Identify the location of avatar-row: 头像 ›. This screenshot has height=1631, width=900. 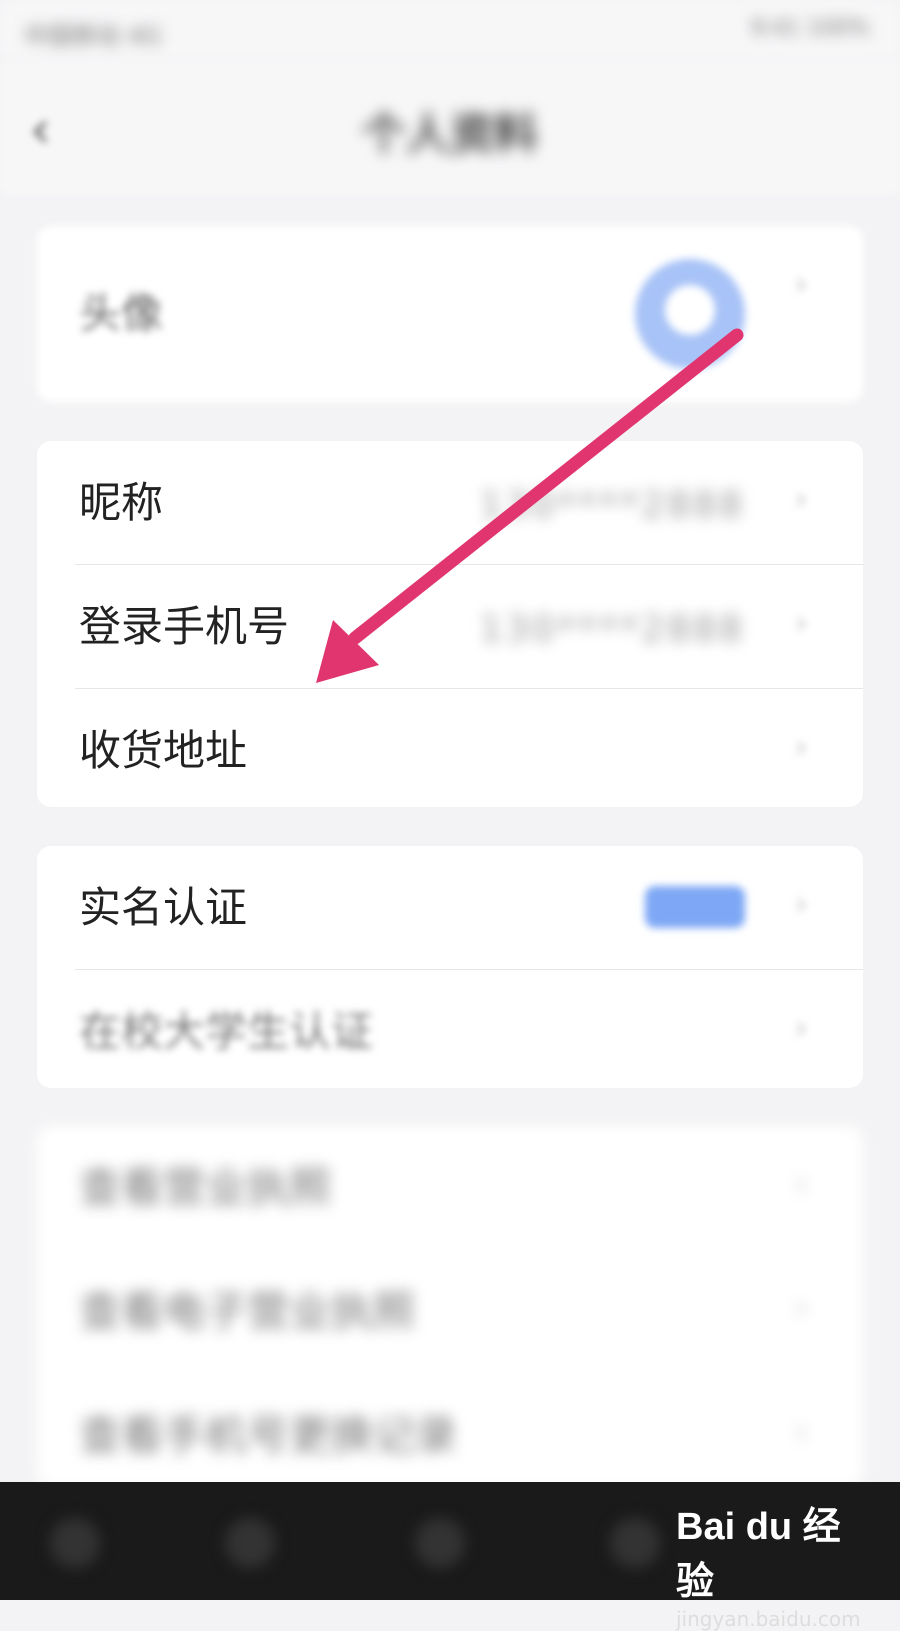
(450, 314).